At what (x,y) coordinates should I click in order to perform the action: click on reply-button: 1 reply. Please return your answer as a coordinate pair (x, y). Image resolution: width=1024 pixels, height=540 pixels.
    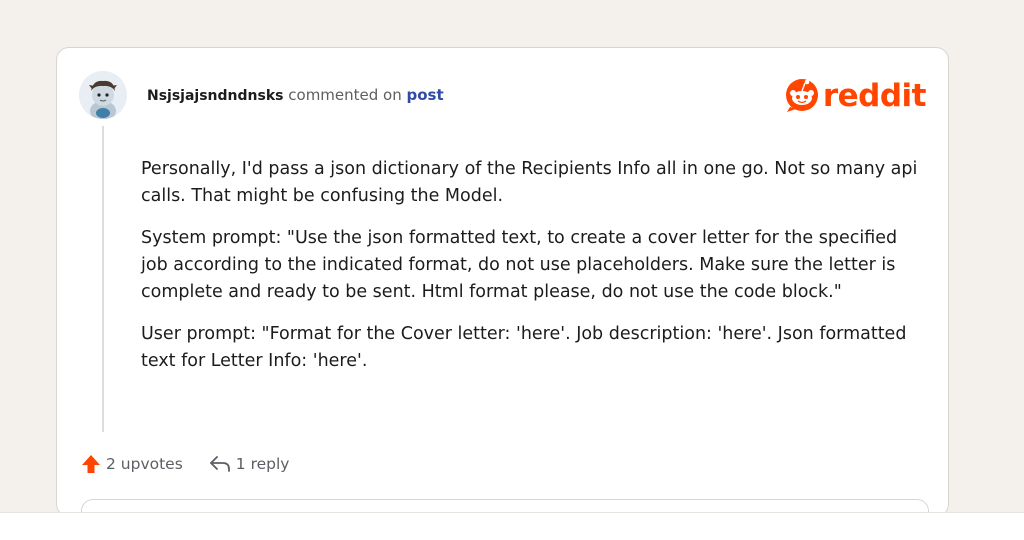
    Looking at the image, I should click on (249, 464).